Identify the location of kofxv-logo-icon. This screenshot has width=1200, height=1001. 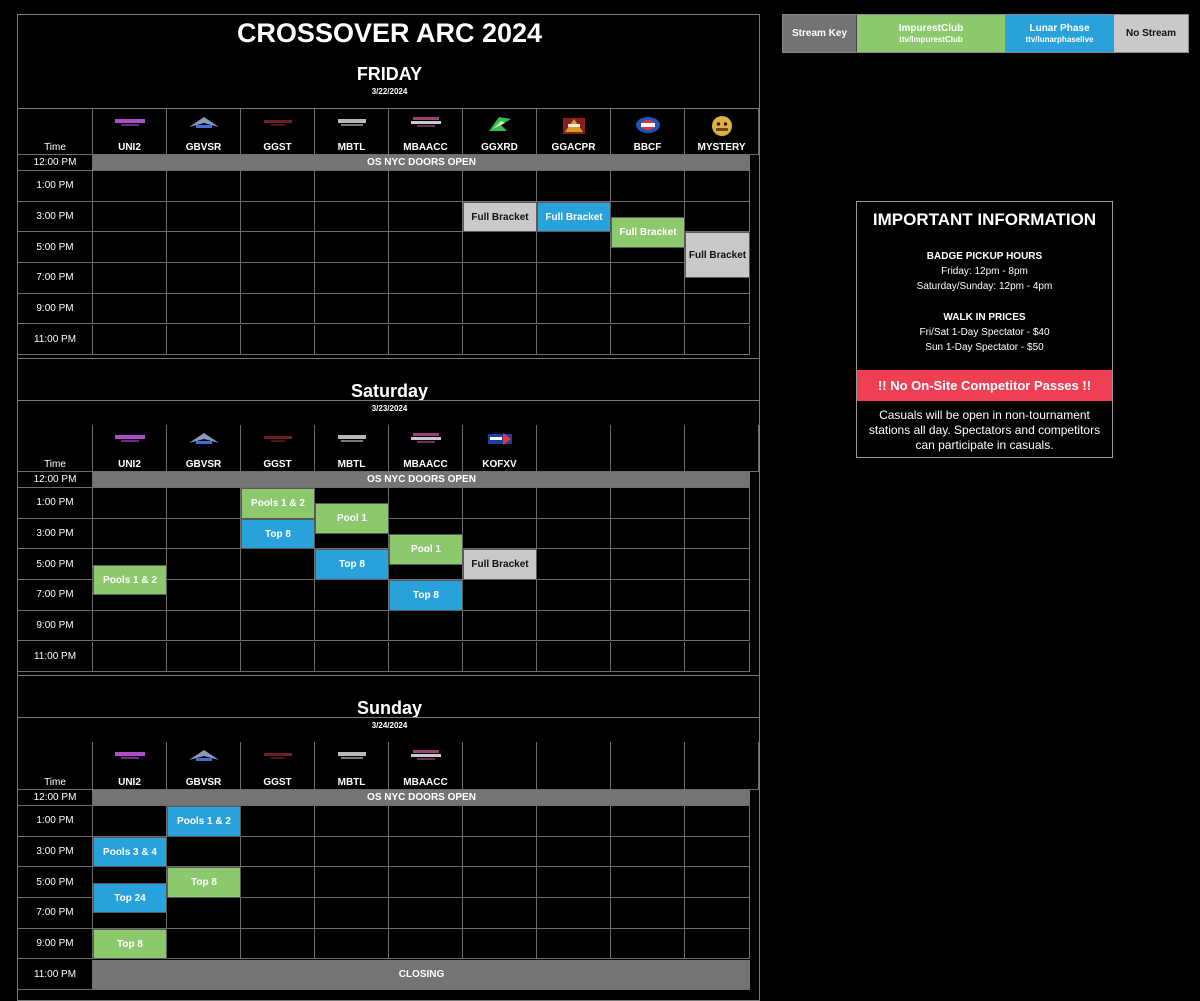
(500, 441).